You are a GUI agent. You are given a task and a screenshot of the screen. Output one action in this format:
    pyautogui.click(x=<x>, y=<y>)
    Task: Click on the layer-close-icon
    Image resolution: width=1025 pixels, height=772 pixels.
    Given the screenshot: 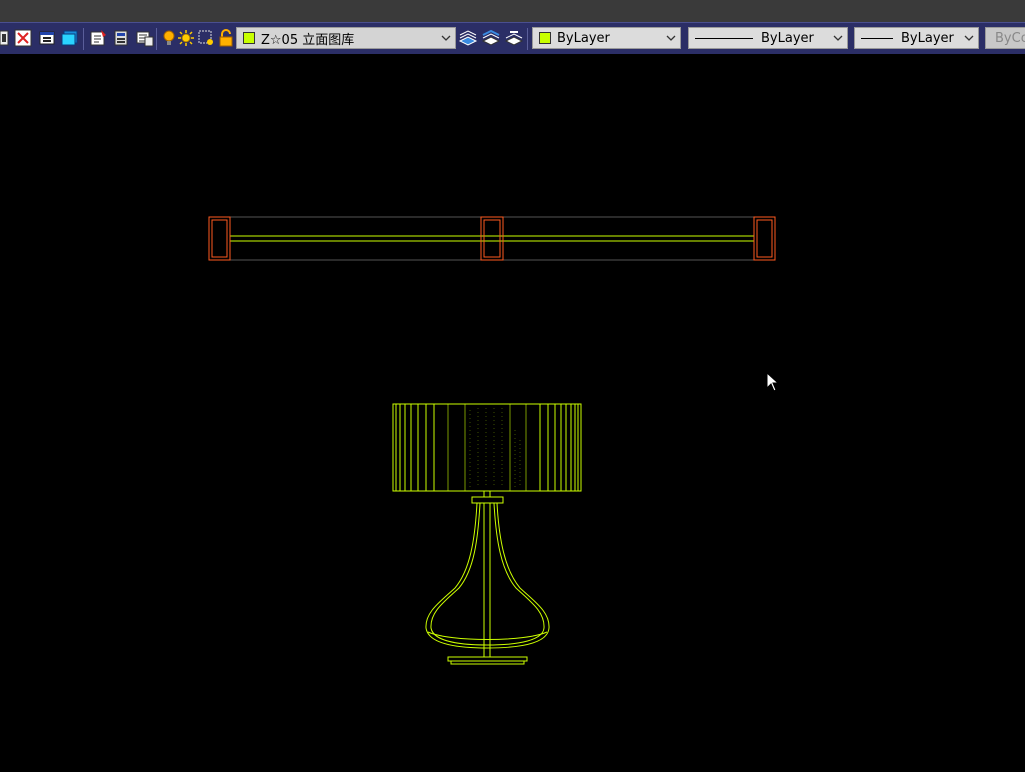 What is the action you would take?
    pyautogui.click(x=23, y=38)
    